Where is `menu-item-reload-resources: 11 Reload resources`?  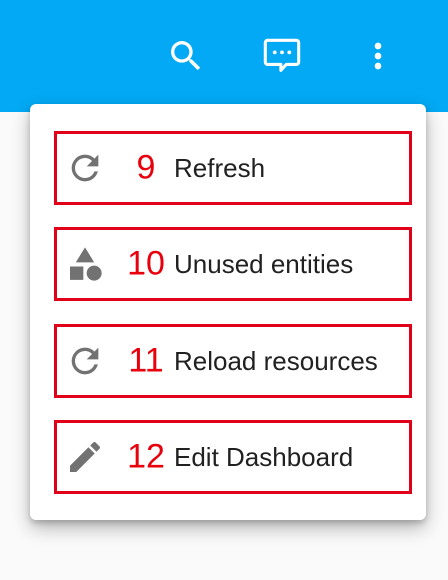
menu-item-reload-resources: 11 Reload resources is located at coordinates (233, 361).